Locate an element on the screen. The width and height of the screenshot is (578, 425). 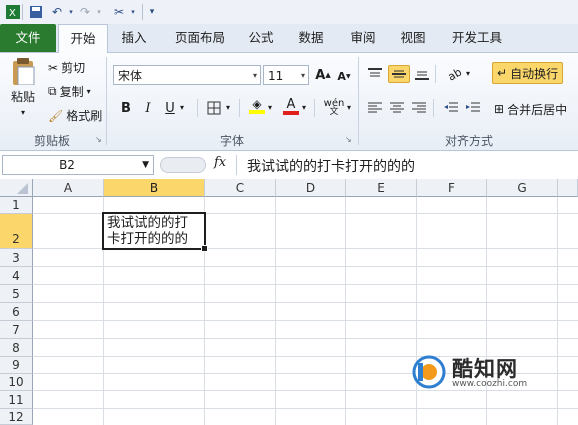
row-header-10: 10 is located at coordinates (16, 382).